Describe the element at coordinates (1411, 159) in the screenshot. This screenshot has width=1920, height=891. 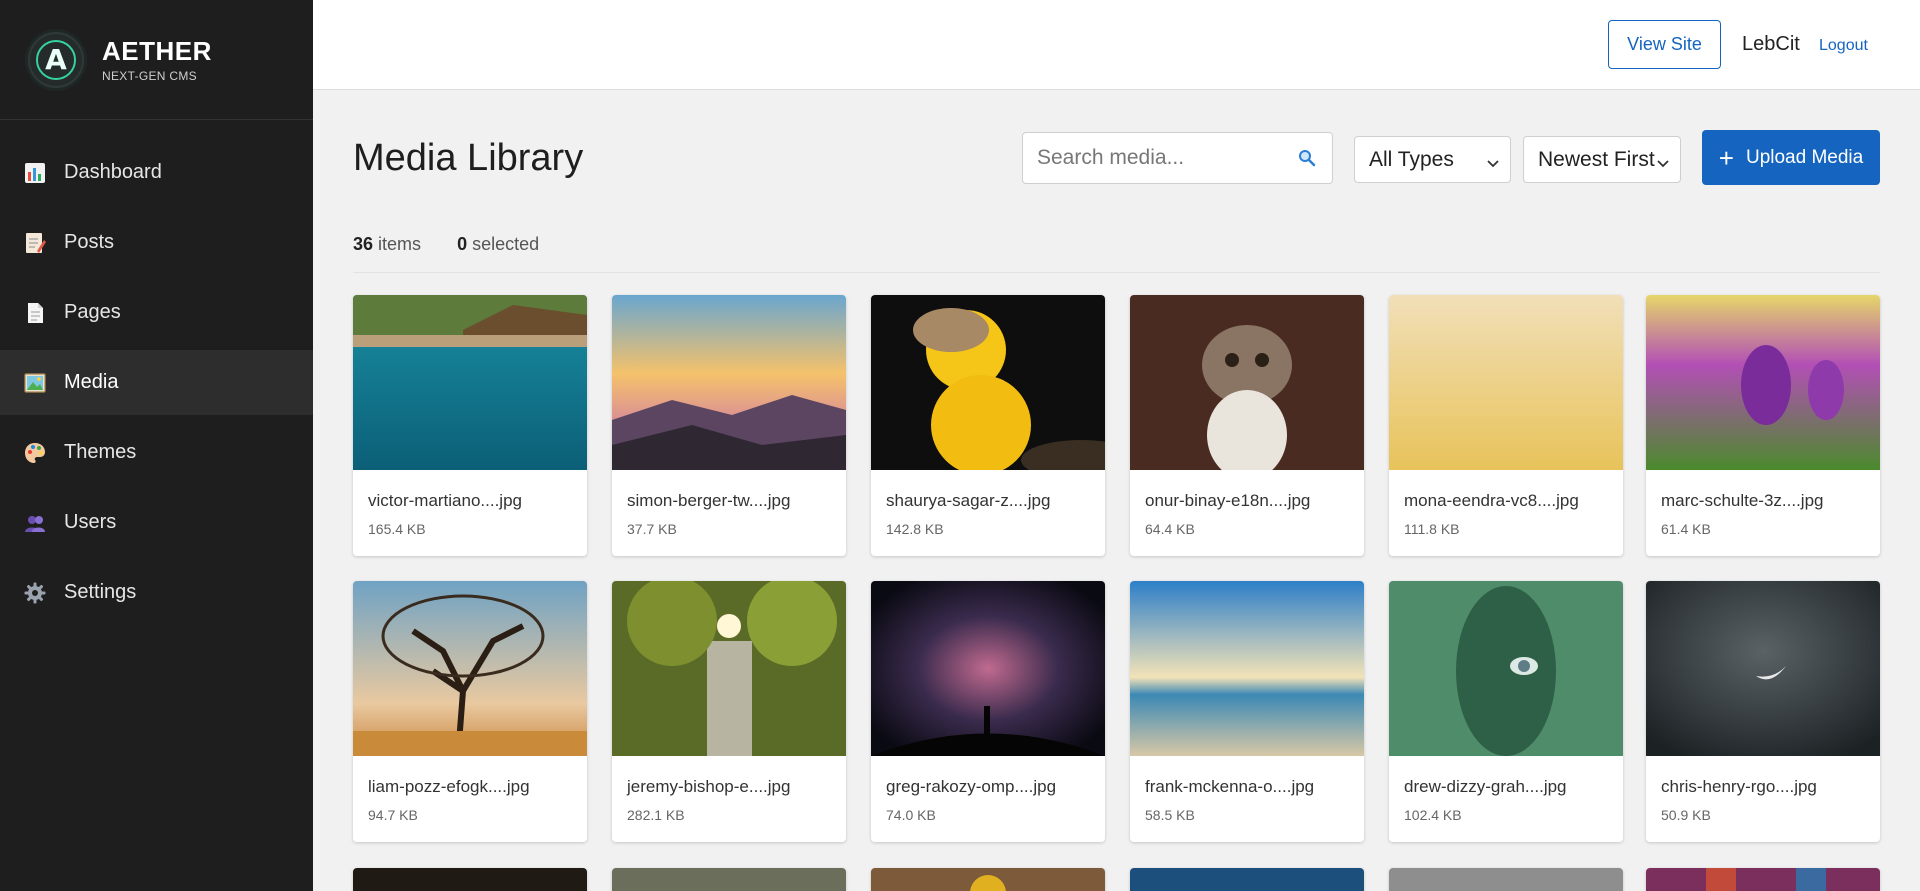
I see `type-filter-value: All Types` at that location.